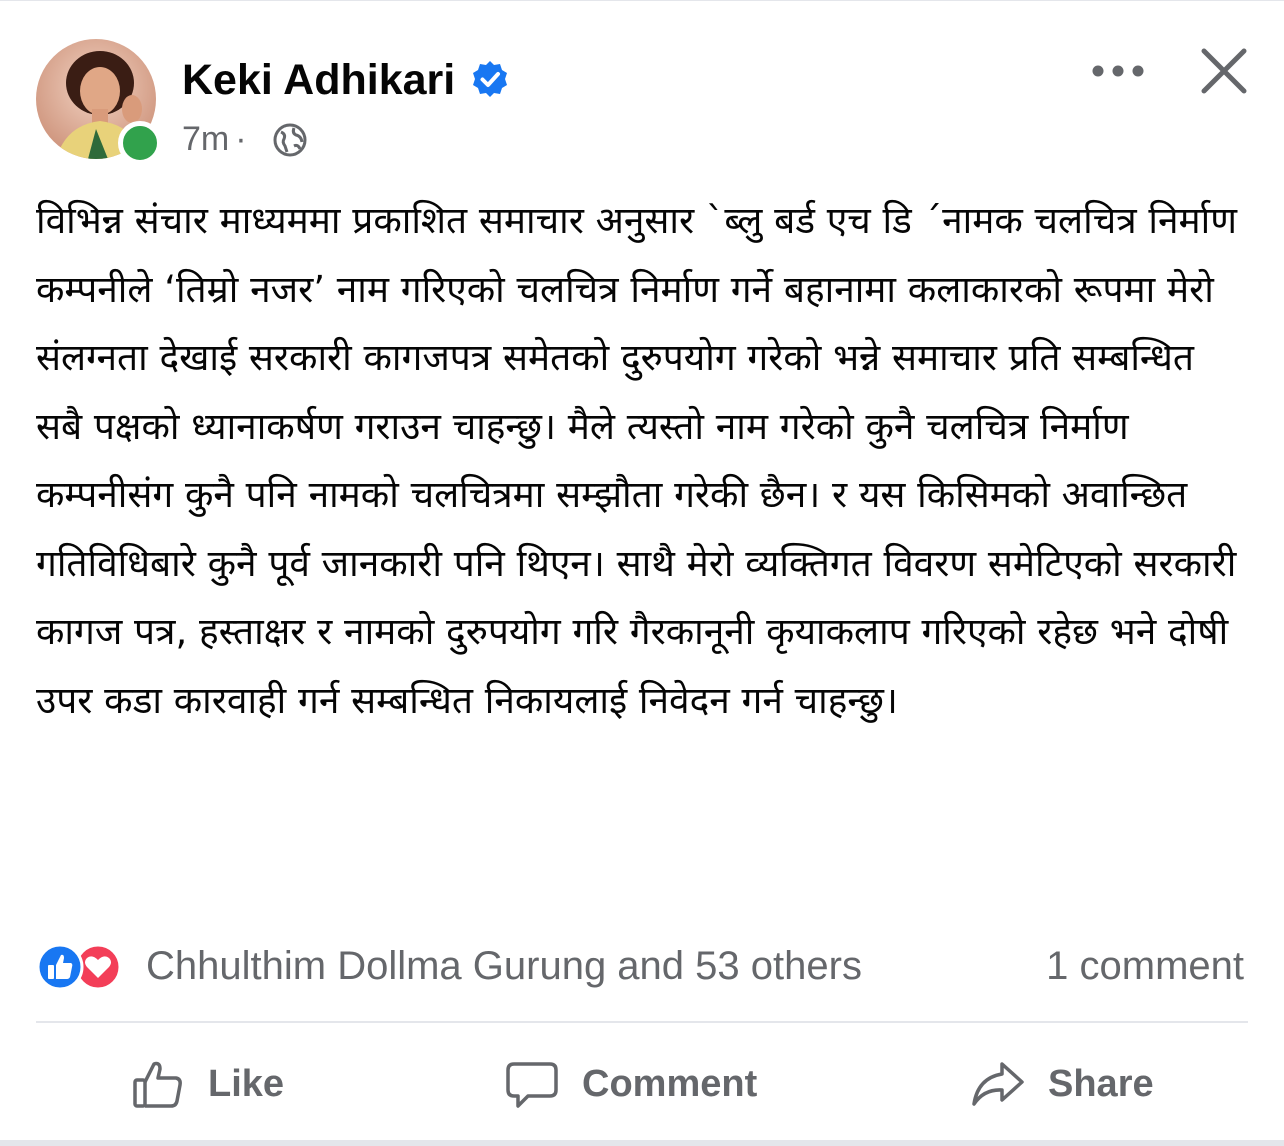 This screenshot has height=1146, width=1284. I want to click on verified-badge-icon, so click(490, 79).